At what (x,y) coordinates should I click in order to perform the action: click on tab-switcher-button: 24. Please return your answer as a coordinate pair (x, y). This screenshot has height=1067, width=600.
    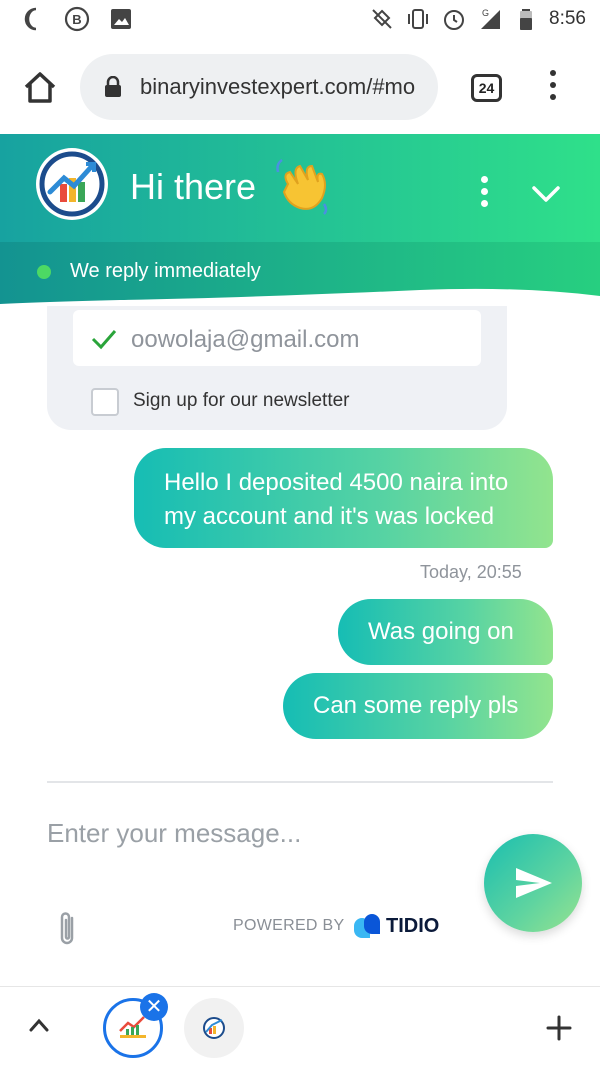
    Looking at the image, I should click on (486, 88).